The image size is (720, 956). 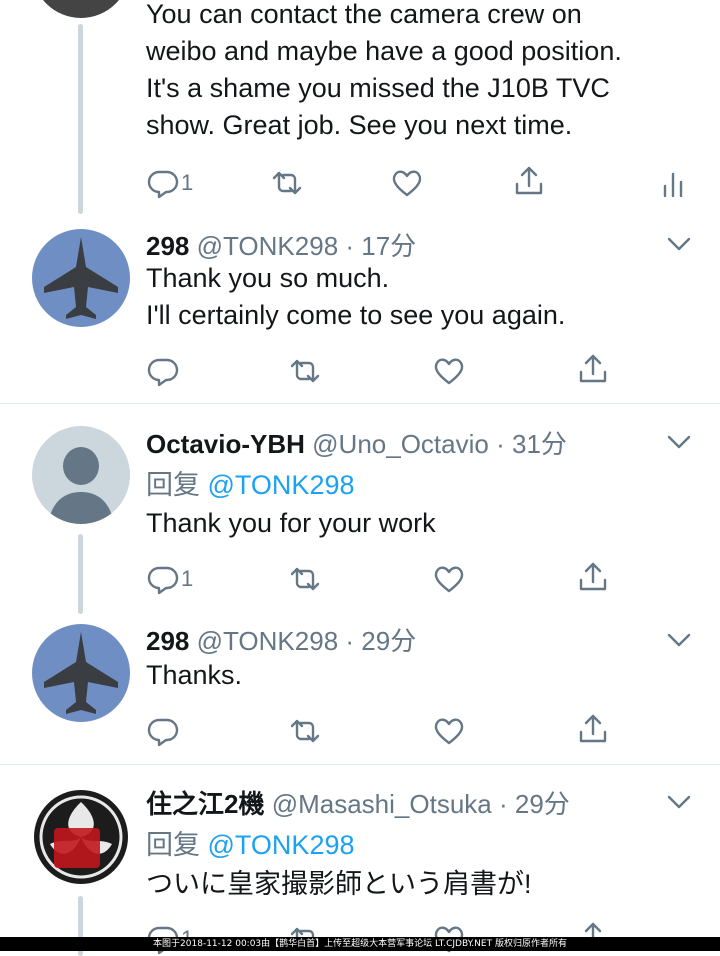 I want to click on tweet-header: Octavio-YBH @Uno_Octavio · 31分, so click(x=356, y=442).